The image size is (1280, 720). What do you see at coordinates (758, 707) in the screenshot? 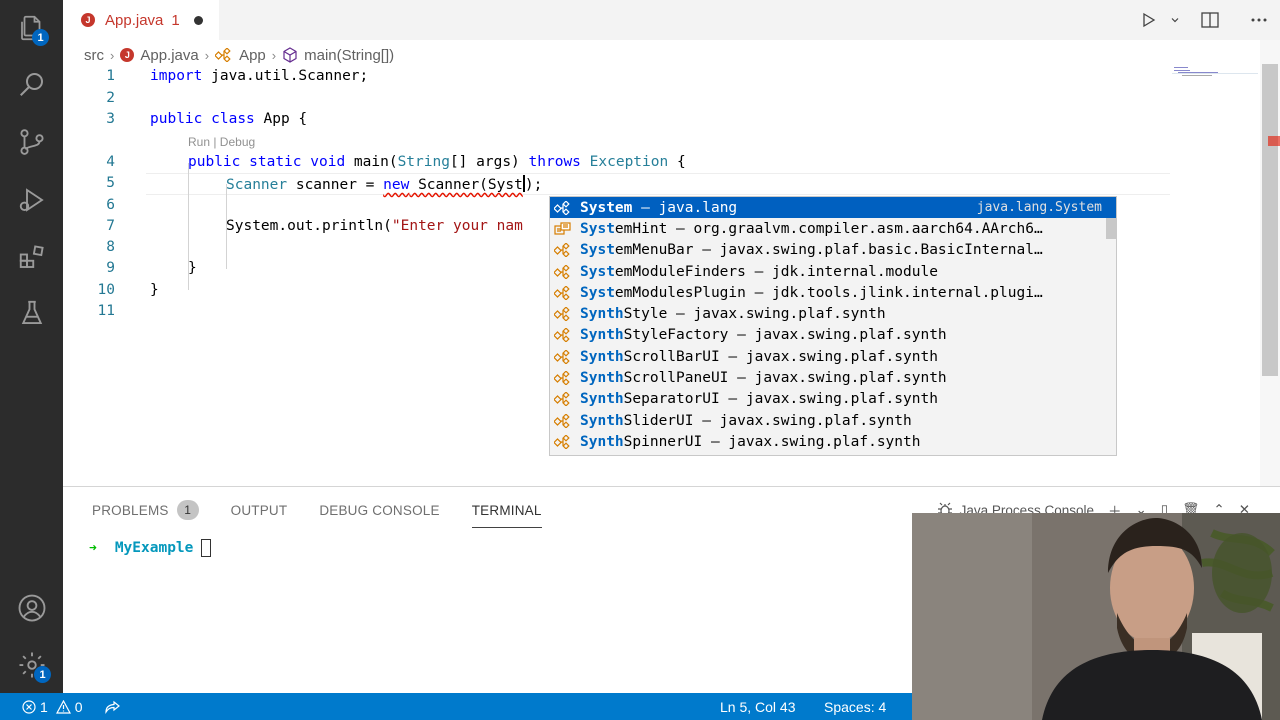
I see `cursor-position: Ln 5, Col 43` at bounding box center [758, 707].